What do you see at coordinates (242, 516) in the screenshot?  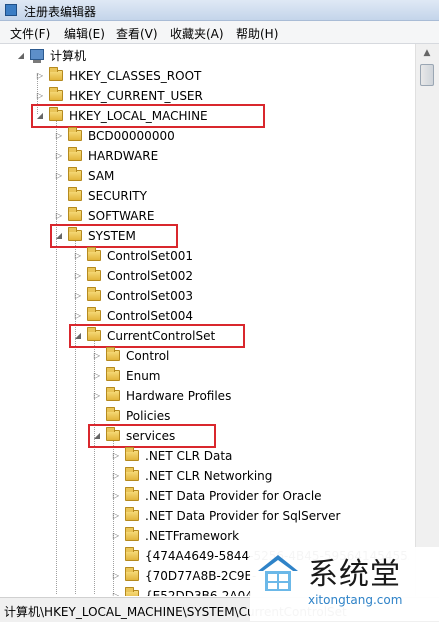 I see `tree-node-label: .NET Data Provider for SqlServer` at bounding box center [242, 516].